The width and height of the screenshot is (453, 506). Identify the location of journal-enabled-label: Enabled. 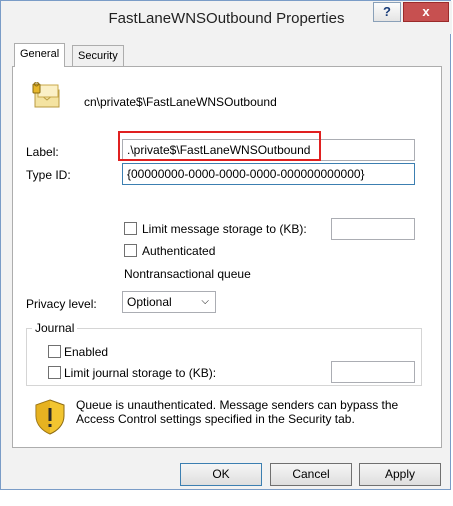
(86, 352).